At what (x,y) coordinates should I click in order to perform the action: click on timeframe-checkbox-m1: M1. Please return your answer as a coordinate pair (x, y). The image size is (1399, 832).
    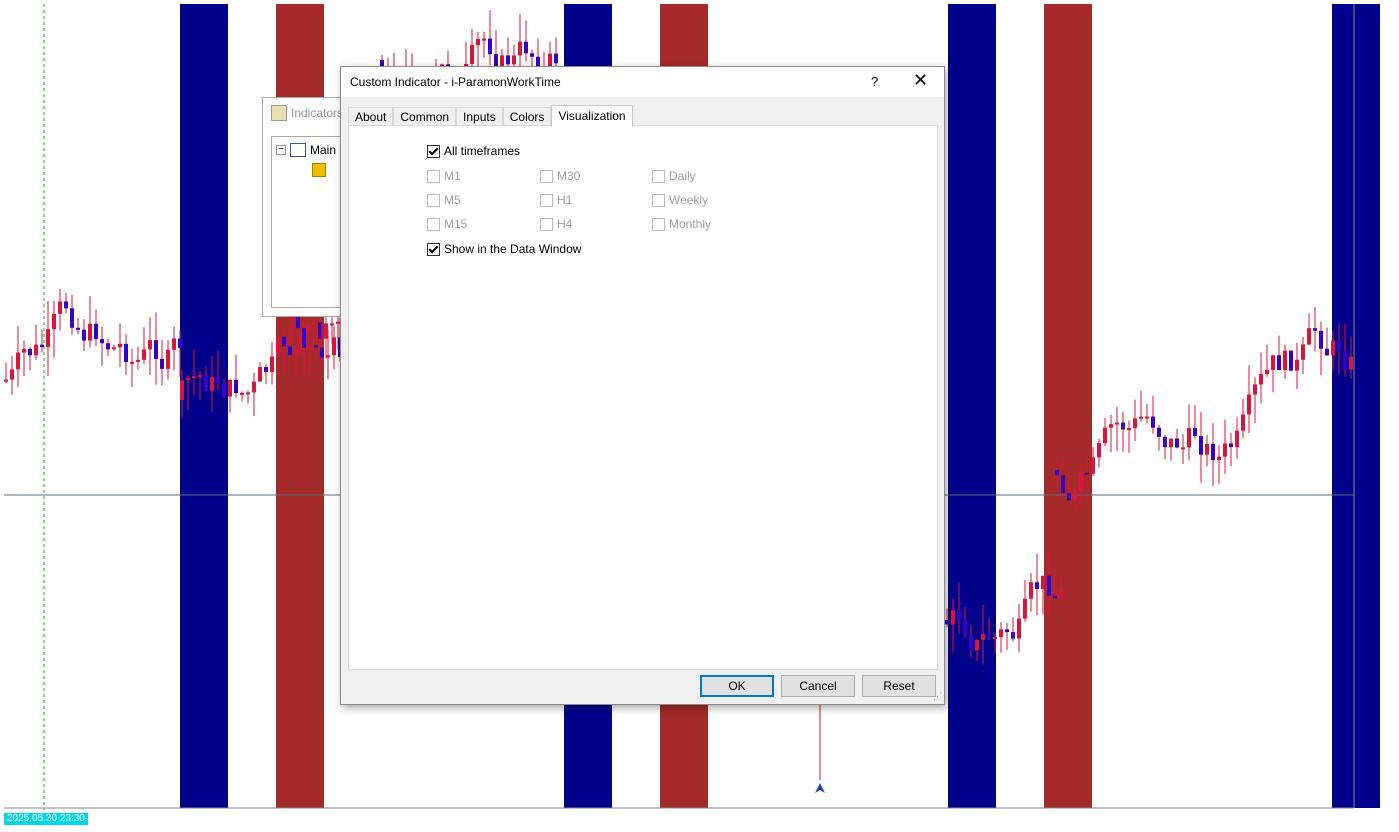
    Looking at the image, I should click on (444, 176).